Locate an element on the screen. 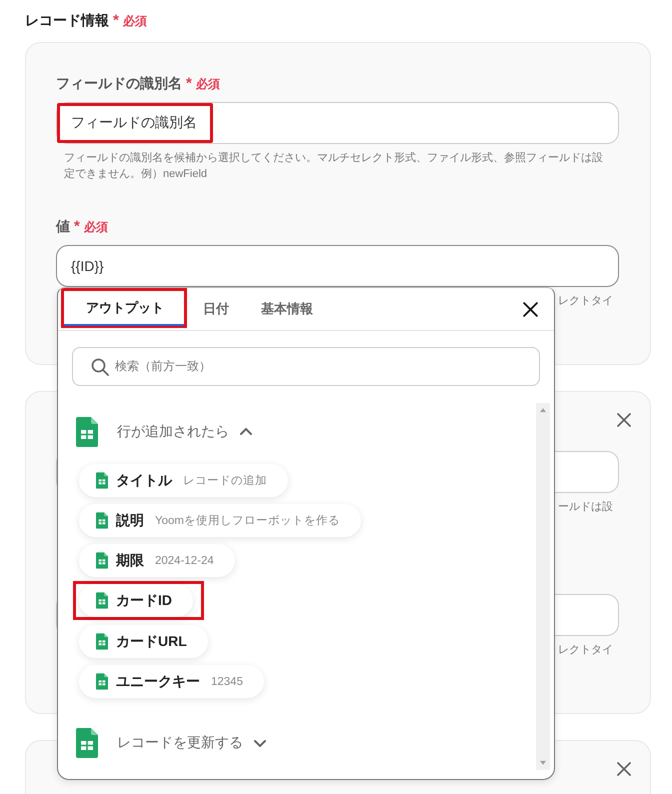 This screenshot has height=794, width=672. chip-value: レコードの追加 is located at coordinates (225, 481).